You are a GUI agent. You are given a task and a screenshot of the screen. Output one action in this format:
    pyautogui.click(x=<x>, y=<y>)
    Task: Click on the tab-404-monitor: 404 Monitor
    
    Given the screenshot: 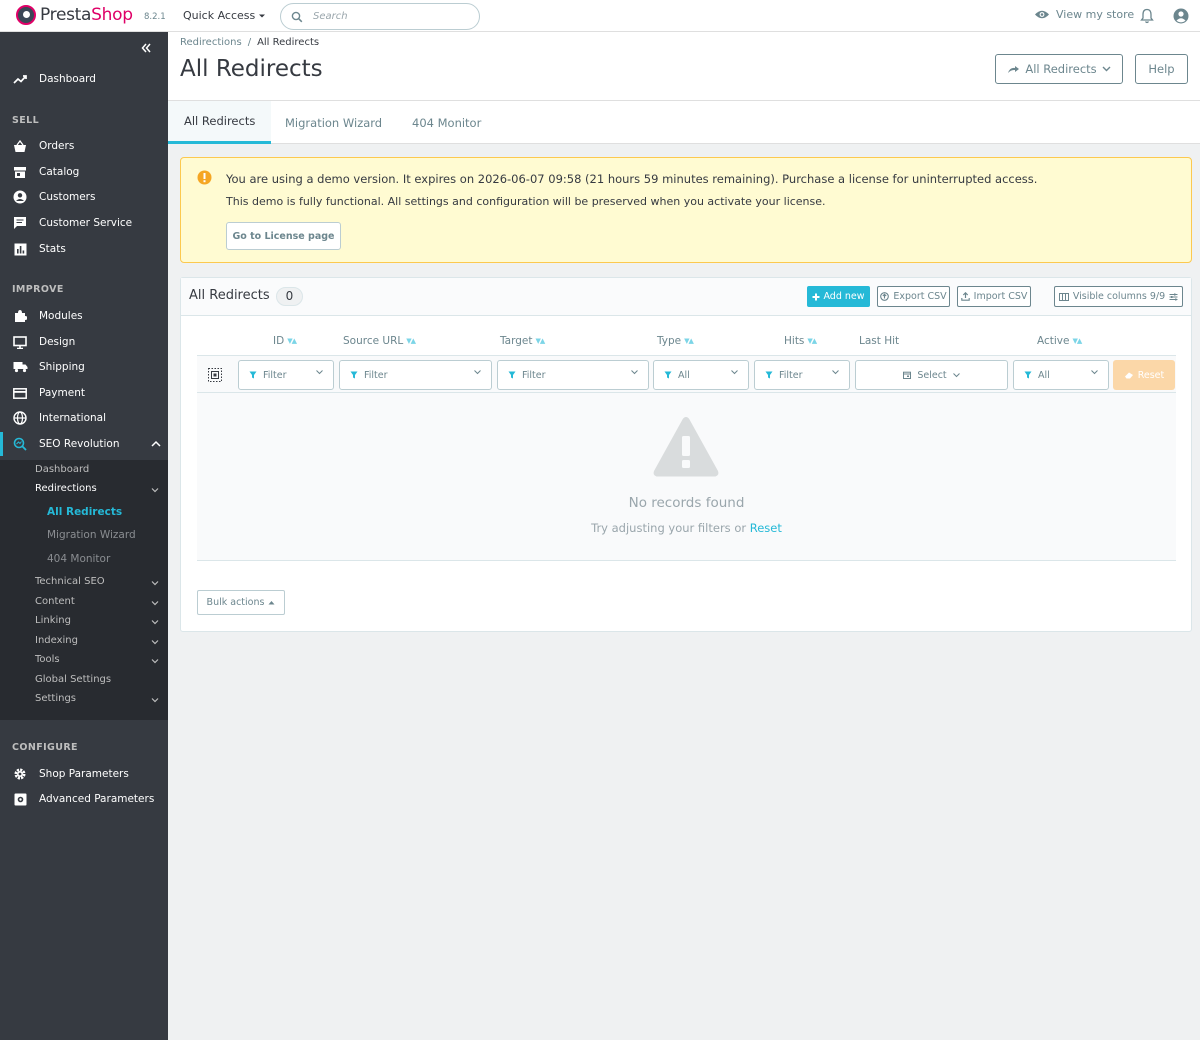 What is the action you would take?
    pyautogui.click(x=446, y=122)
    